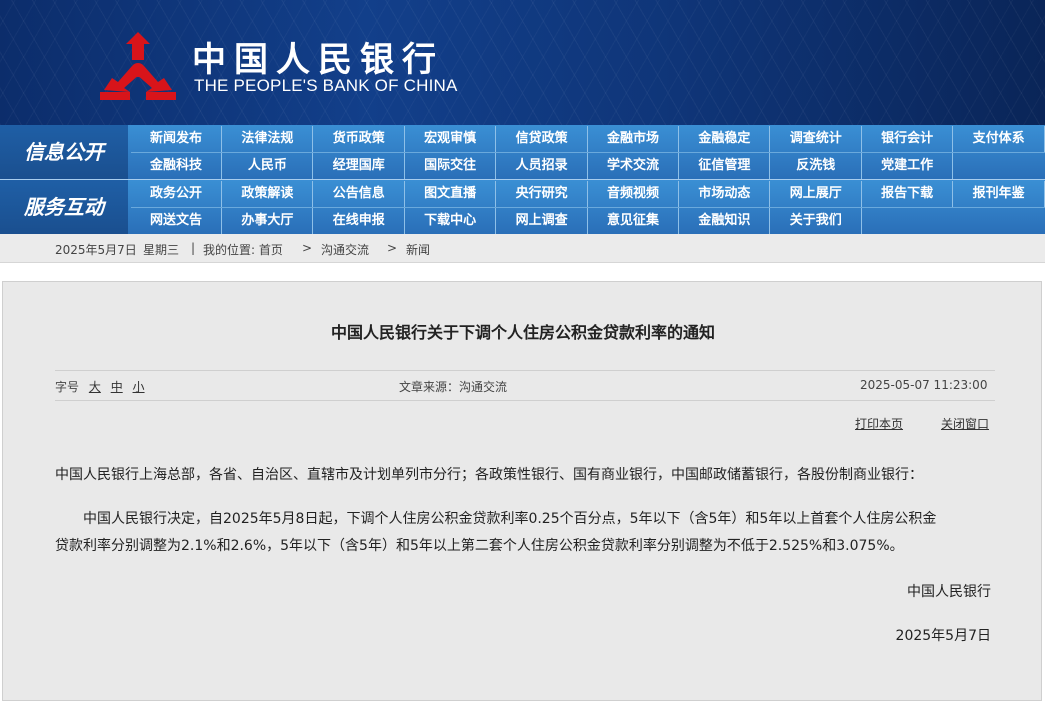 The width and height of the screenshot is (1045, 701). What do you see at coordinates (359, 166) in the screenshot?
I see `nav-item: 经理国库` at bounding box center [359, 166].